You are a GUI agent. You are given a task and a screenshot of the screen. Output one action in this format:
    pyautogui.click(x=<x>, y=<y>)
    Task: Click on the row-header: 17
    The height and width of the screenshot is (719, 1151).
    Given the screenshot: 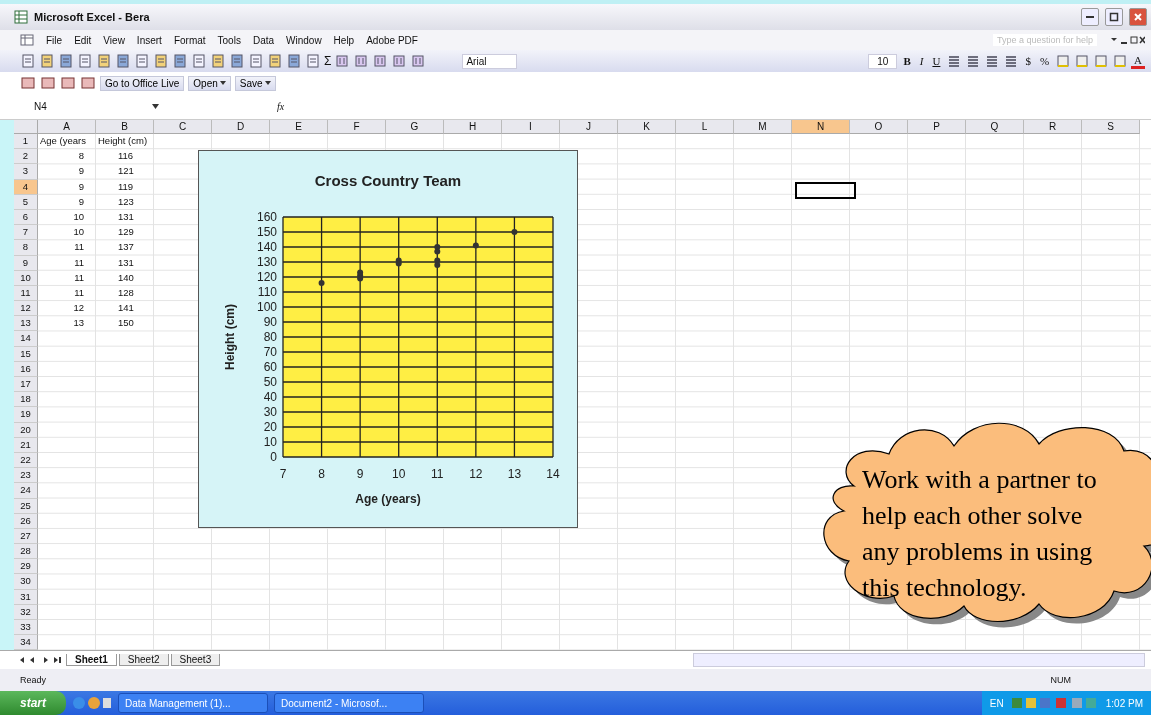 What is the action you would take?
    pyautogui.click(x=26, y=385)
    